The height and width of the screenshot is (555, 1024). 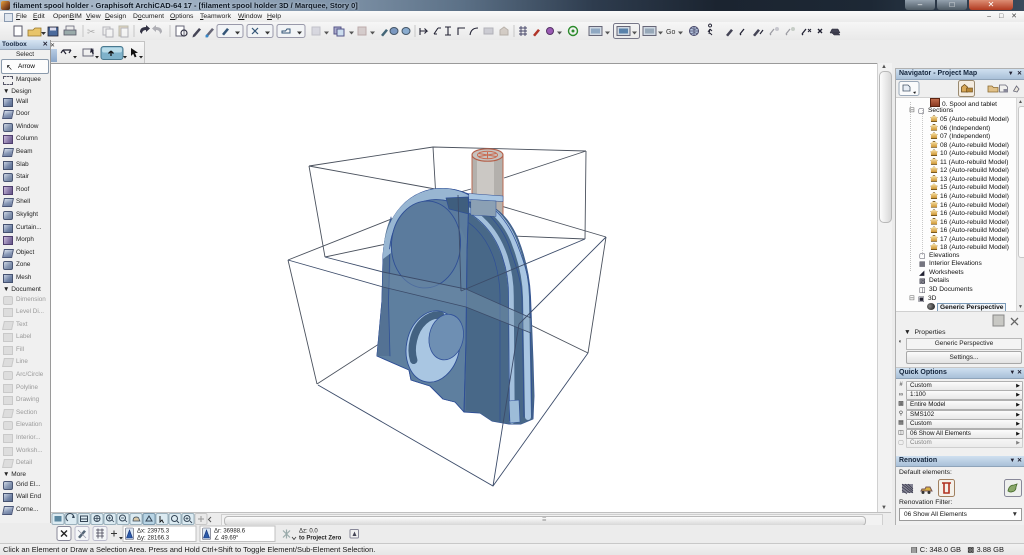 I want to click on svg-text: Go, so click(x=670, y=32).